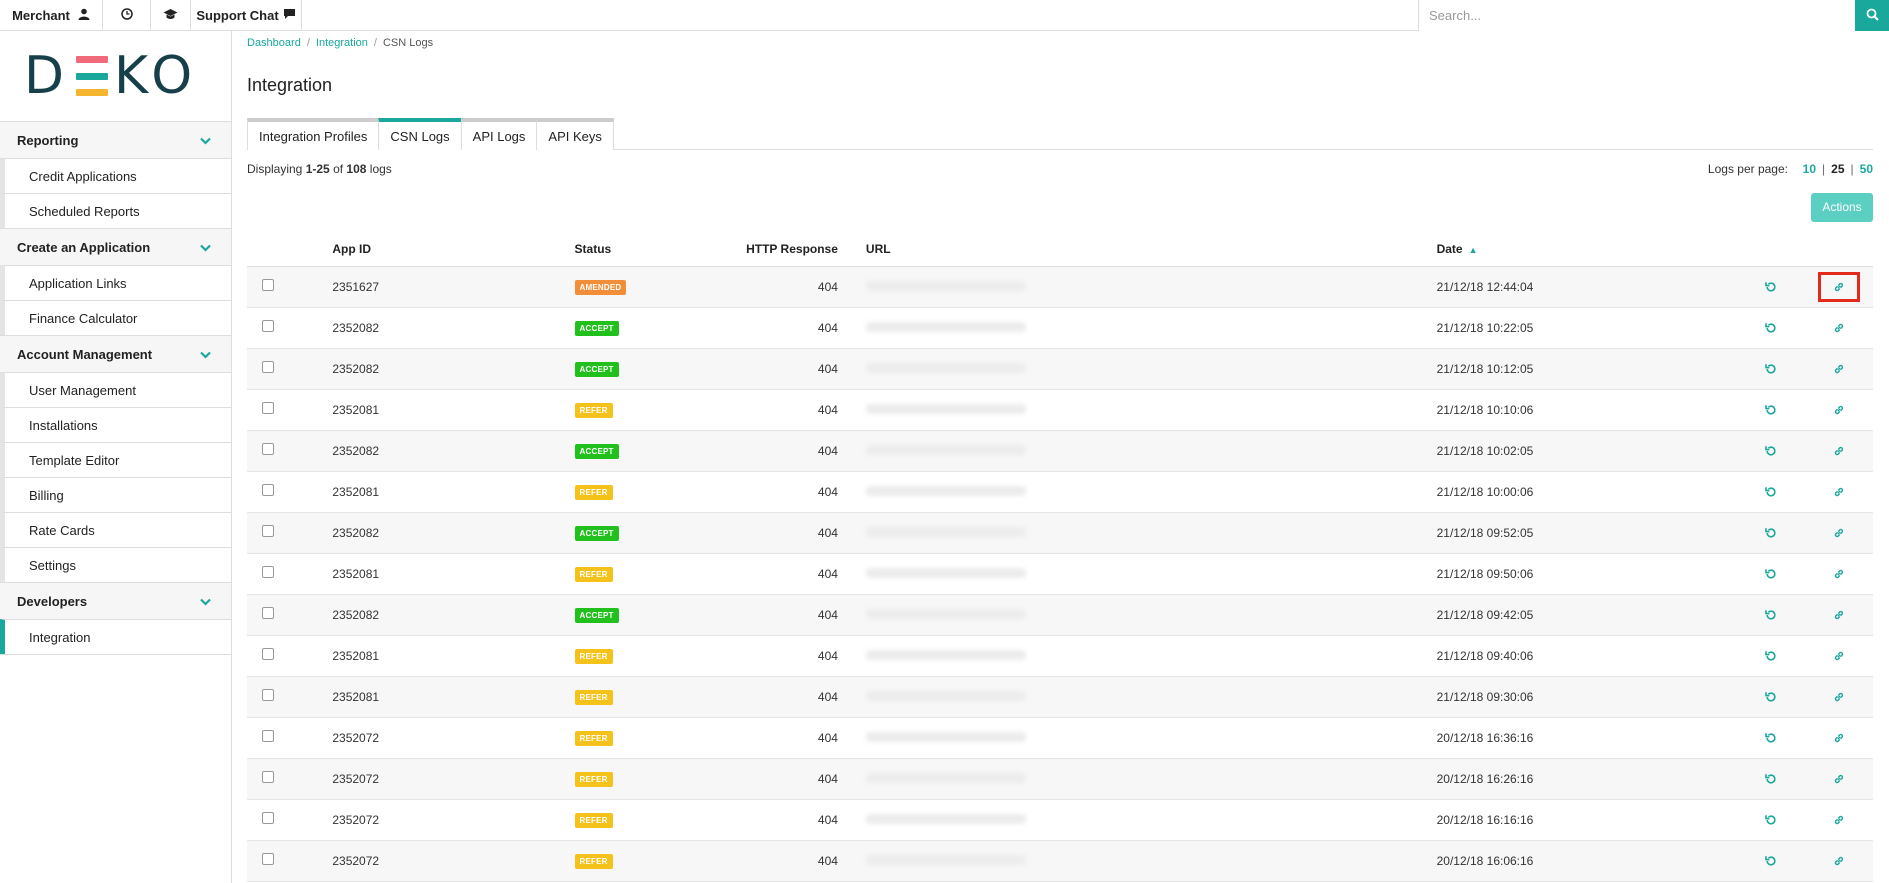  I want to click on graduation-cap-icon, so click(170, 15).